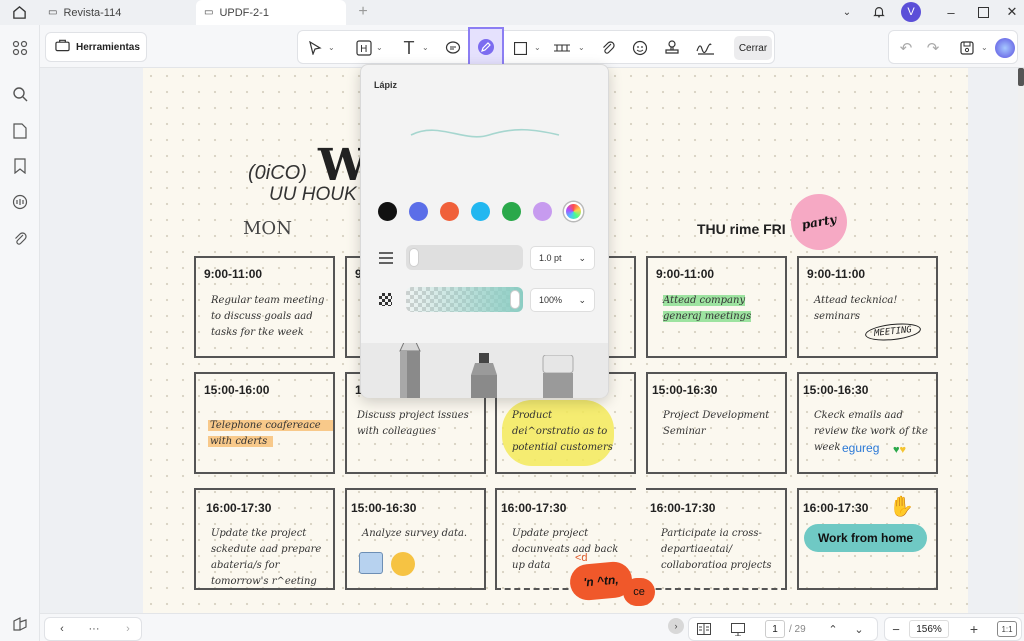 The width and height of the screenshot is (1024, 641). What do you see at coordinates (480, 211) in the screenshot?
I see `color-swatch-cyan` at bounding box center [480, 211].